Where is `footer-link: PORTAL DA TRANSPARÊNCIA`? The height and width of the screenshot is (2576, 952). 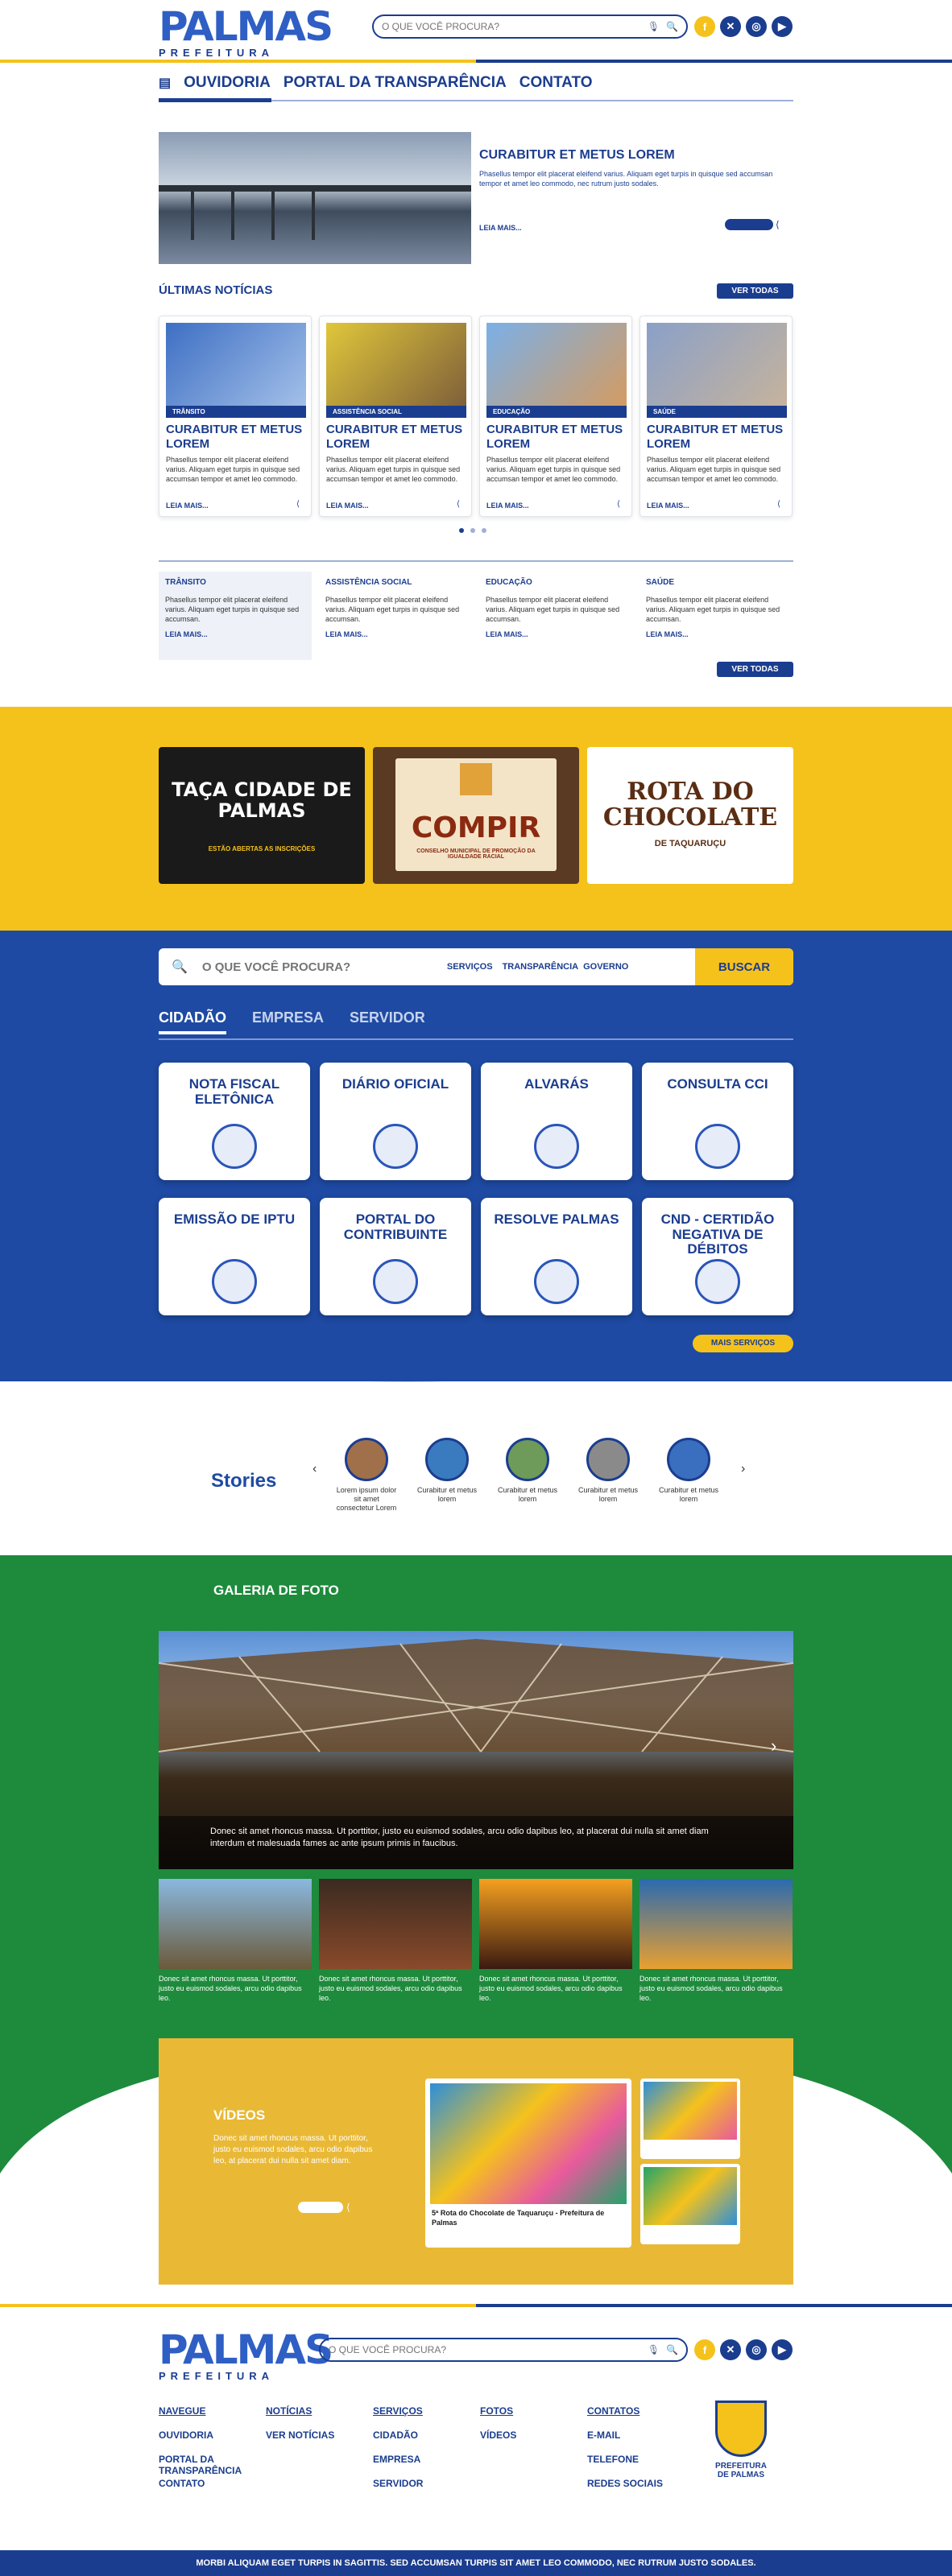
footer-link: PORTAL DA TRANSPARÊNCIA is located at coordinates (209, 2465).